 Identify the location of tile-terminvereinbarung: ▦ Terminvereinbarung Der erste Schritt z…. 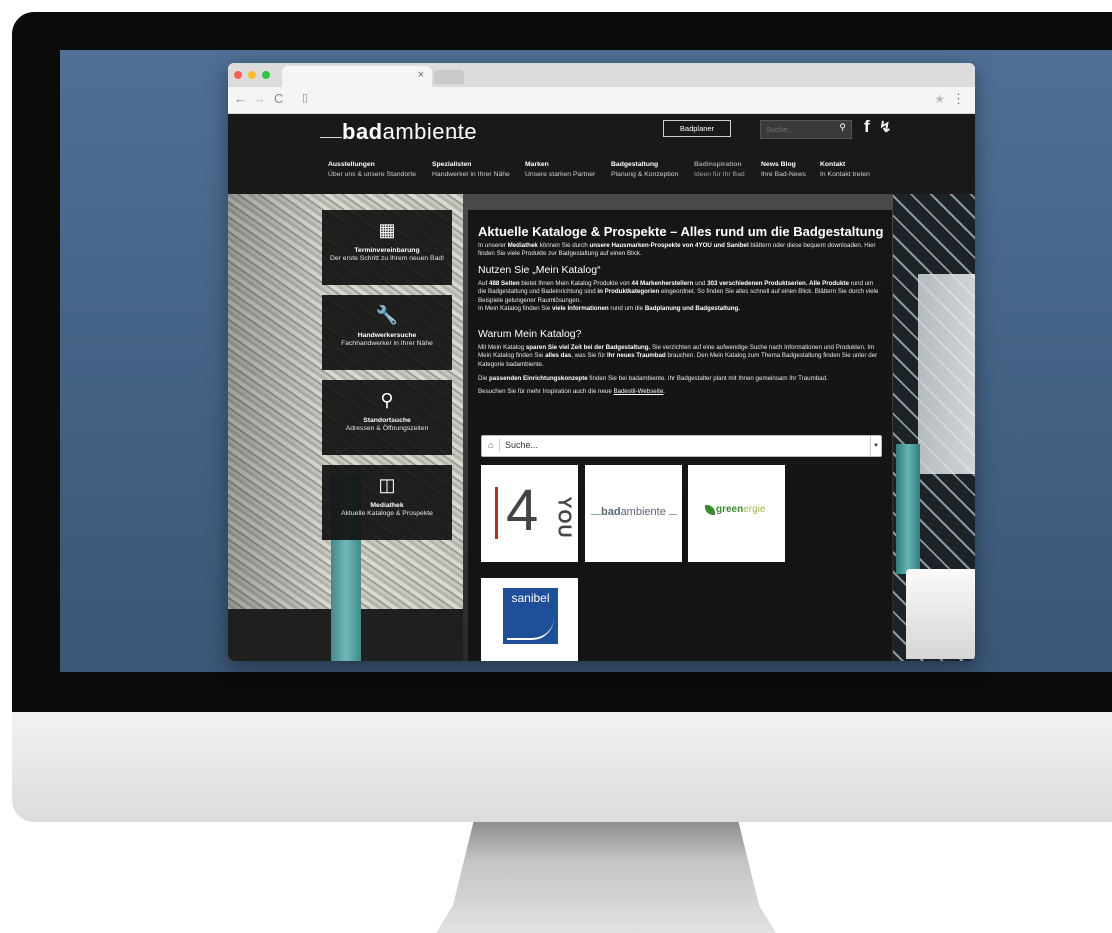
(387, 247).